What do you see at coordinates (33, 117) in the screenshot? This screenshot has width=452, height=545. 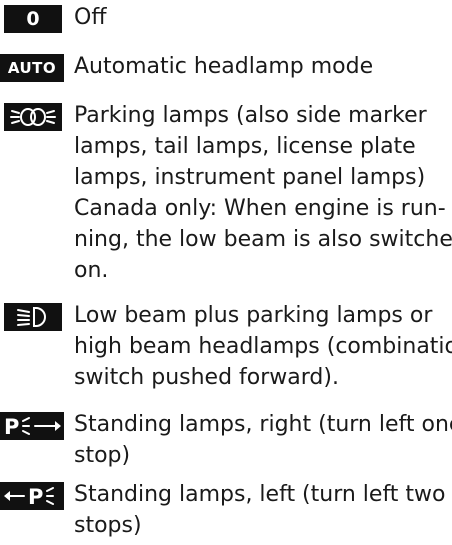 I see `parking-lamps-icon` at bounding box center [33, 117].